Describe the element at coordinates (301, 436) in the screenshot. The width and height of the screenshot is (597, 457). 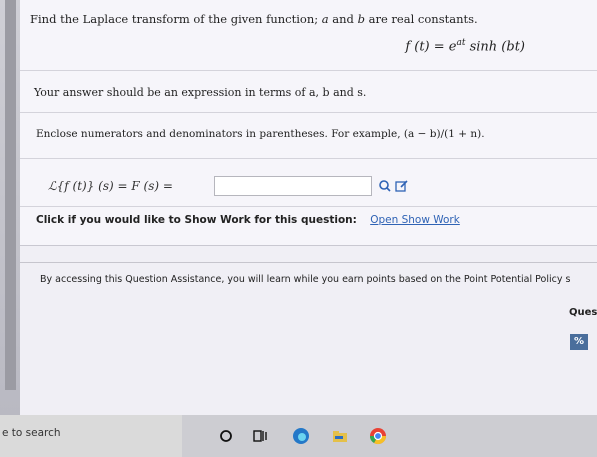
I see `edge-icon` at that location.